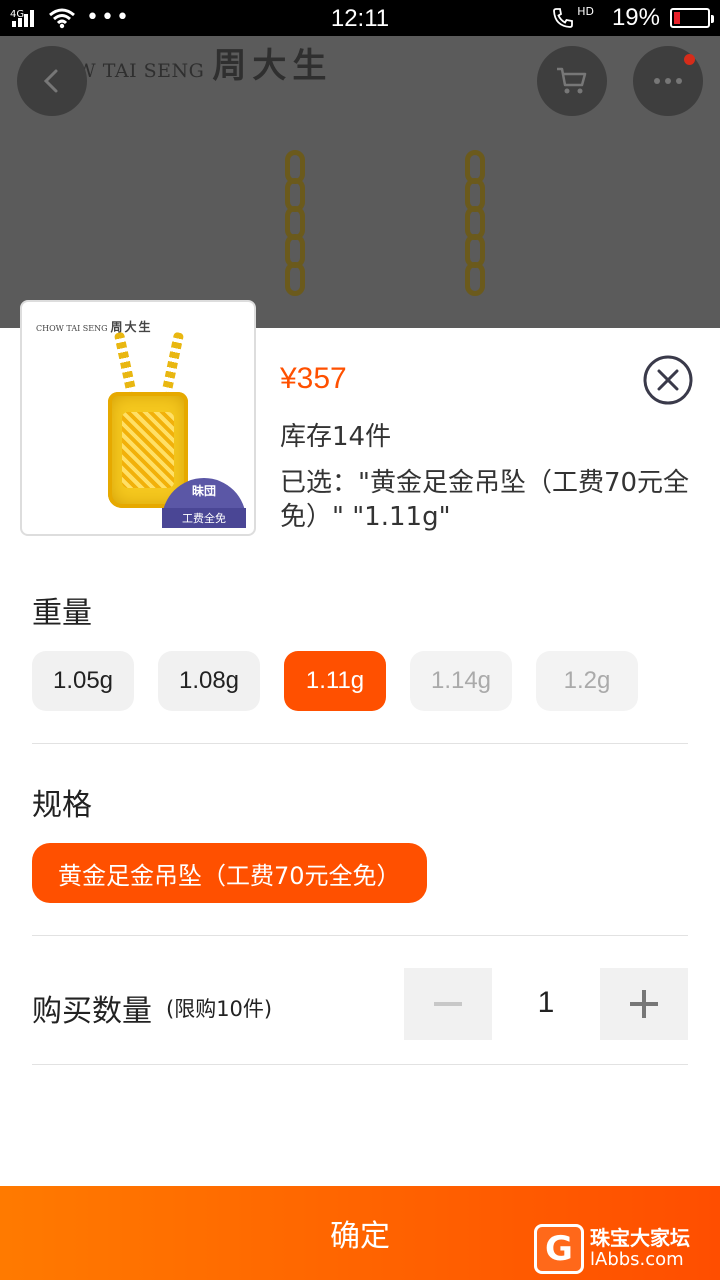 The image size is (720, 1280). What do you see at coordinates (219, 1009) in the screenshot?
I see `quantity-limit: (限购10件)` at bounding box center [219, 1009].